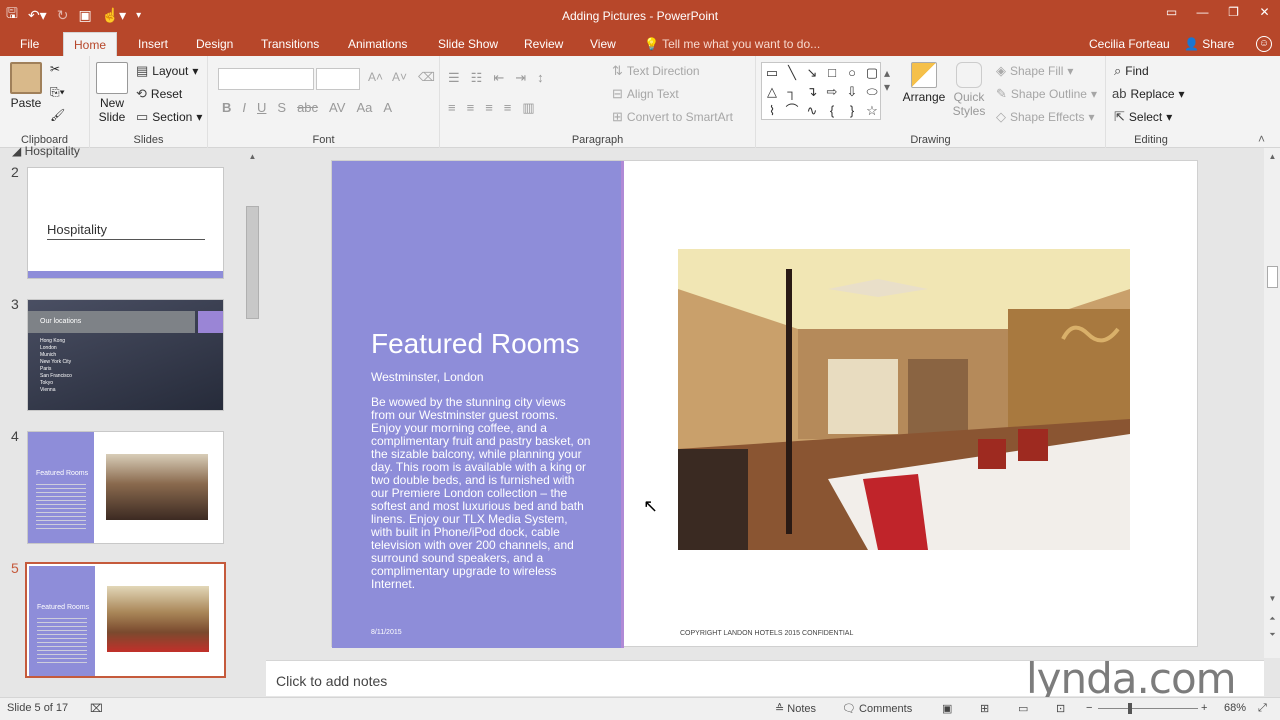  I want to click on paste-button: Paste, so click(26, 86).